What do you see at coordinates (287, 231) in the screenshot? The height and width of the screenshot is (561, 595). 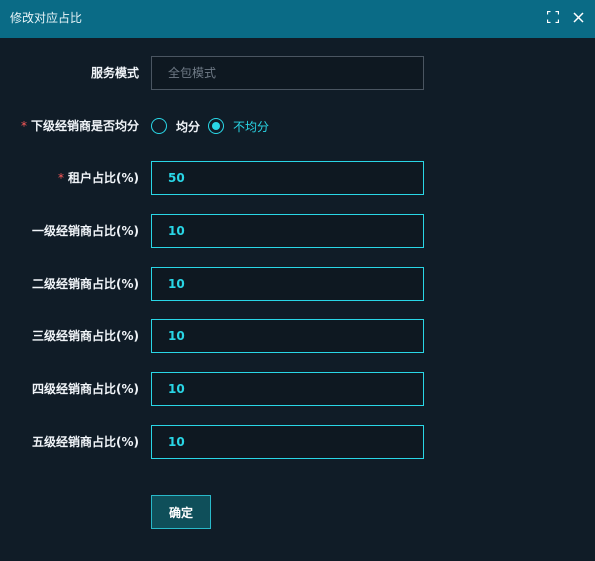 I see `level1-ratio-input` at bounding box center [287, 231].